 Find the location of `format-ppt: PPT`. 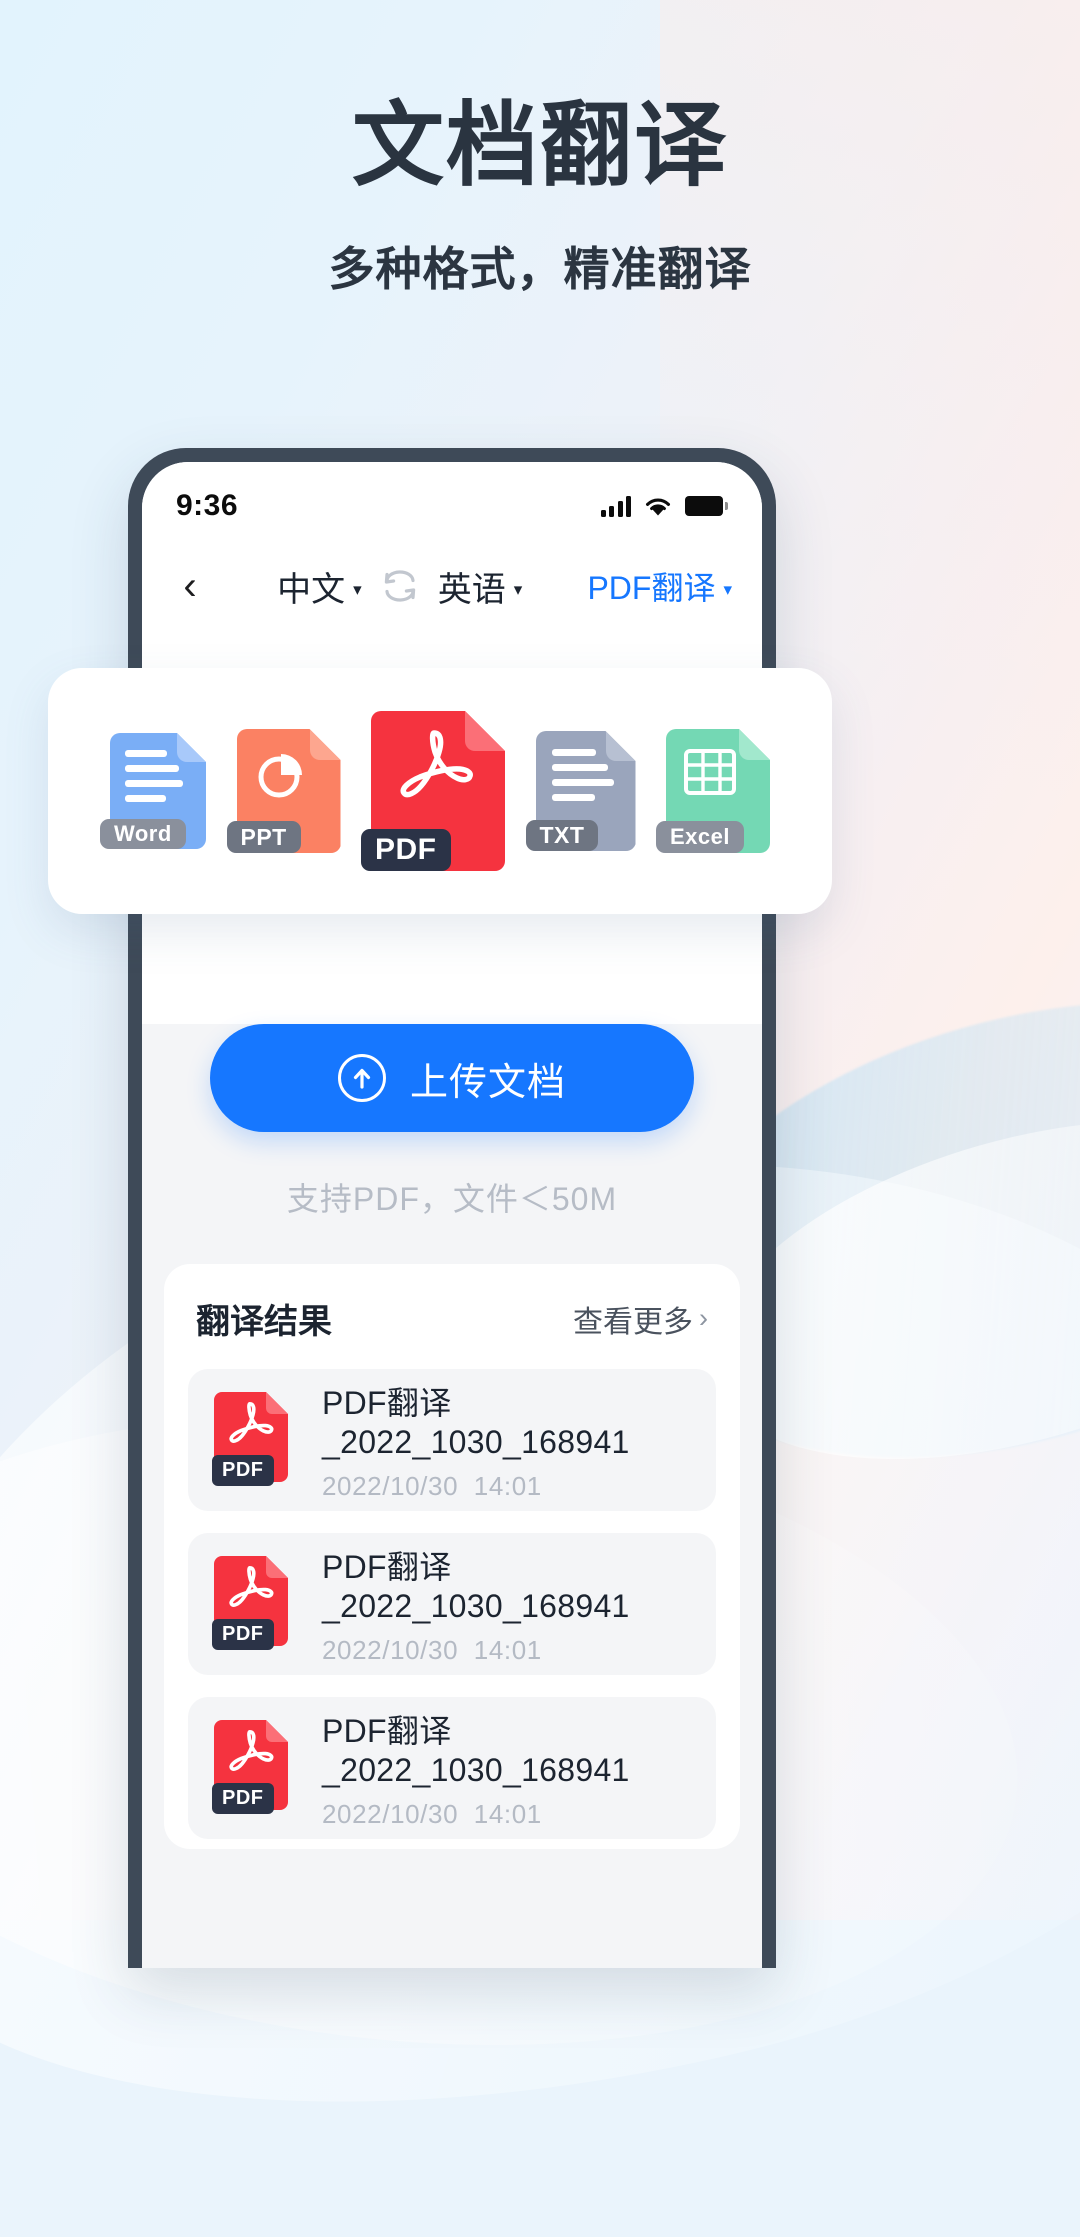

format-ppt: PPT is located at coordinates (283, 791).